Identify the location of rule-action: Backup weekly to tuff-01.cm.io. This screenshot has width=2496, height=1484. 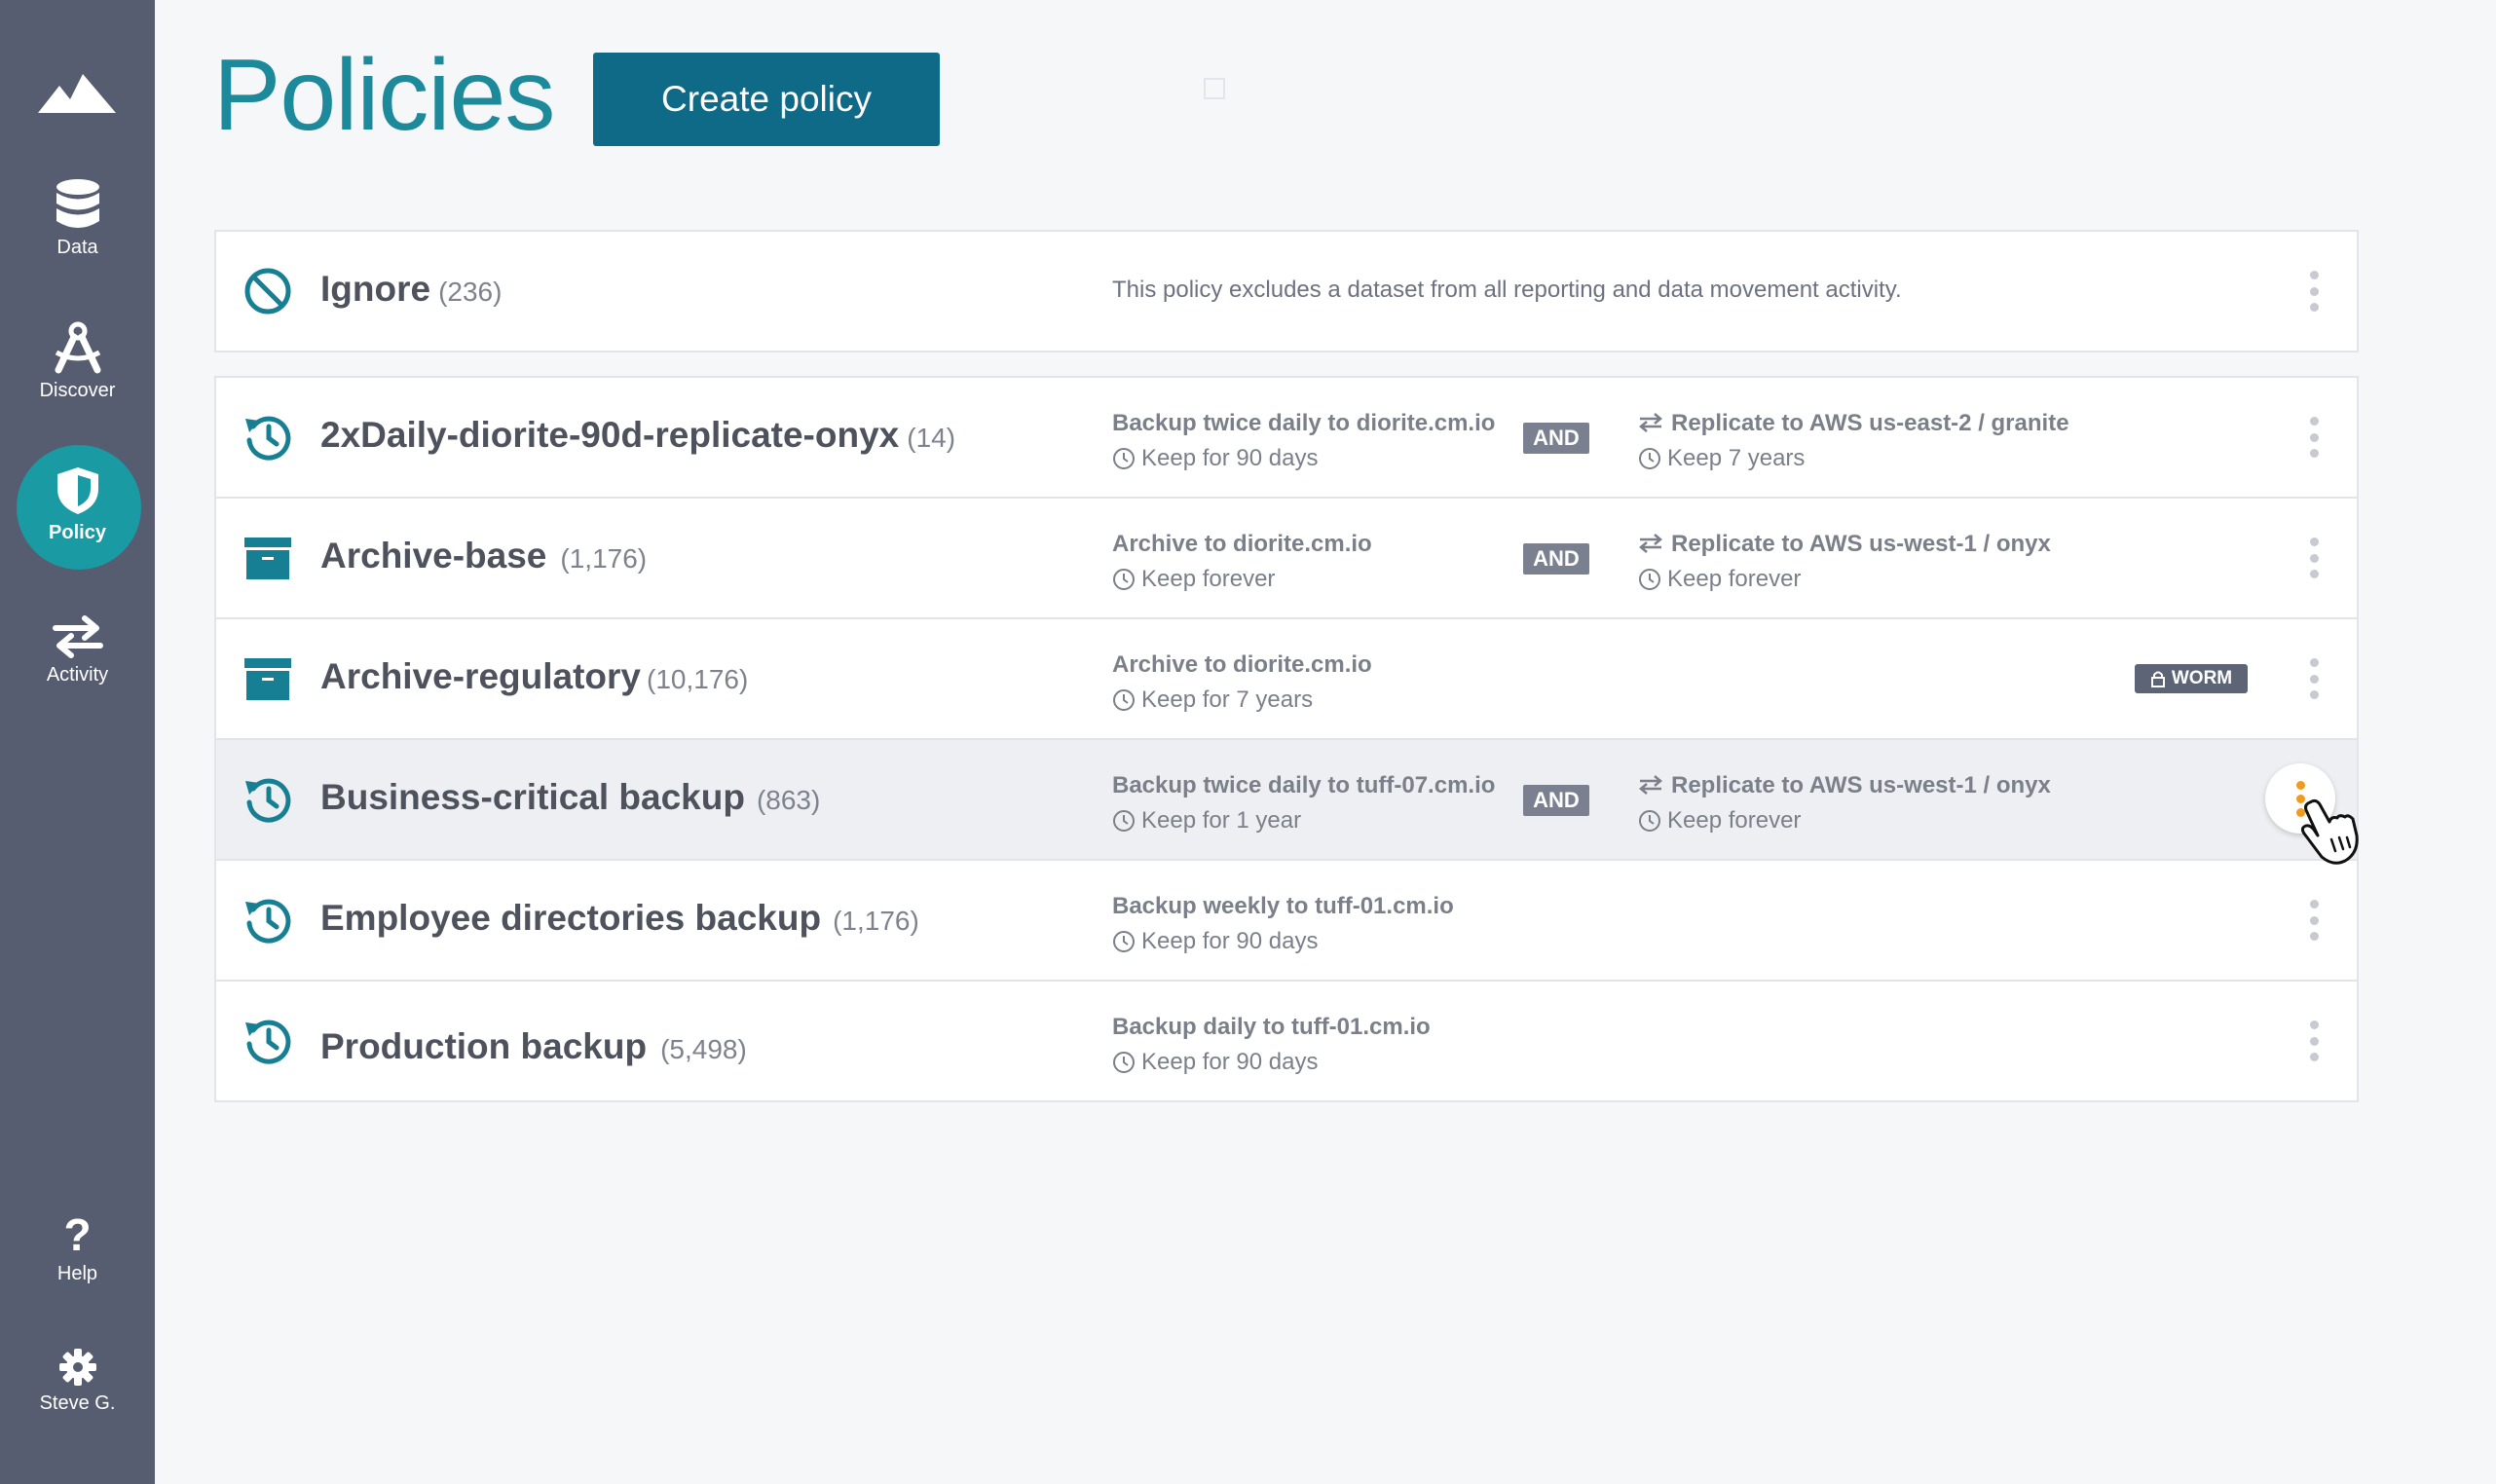
(1283, 906).